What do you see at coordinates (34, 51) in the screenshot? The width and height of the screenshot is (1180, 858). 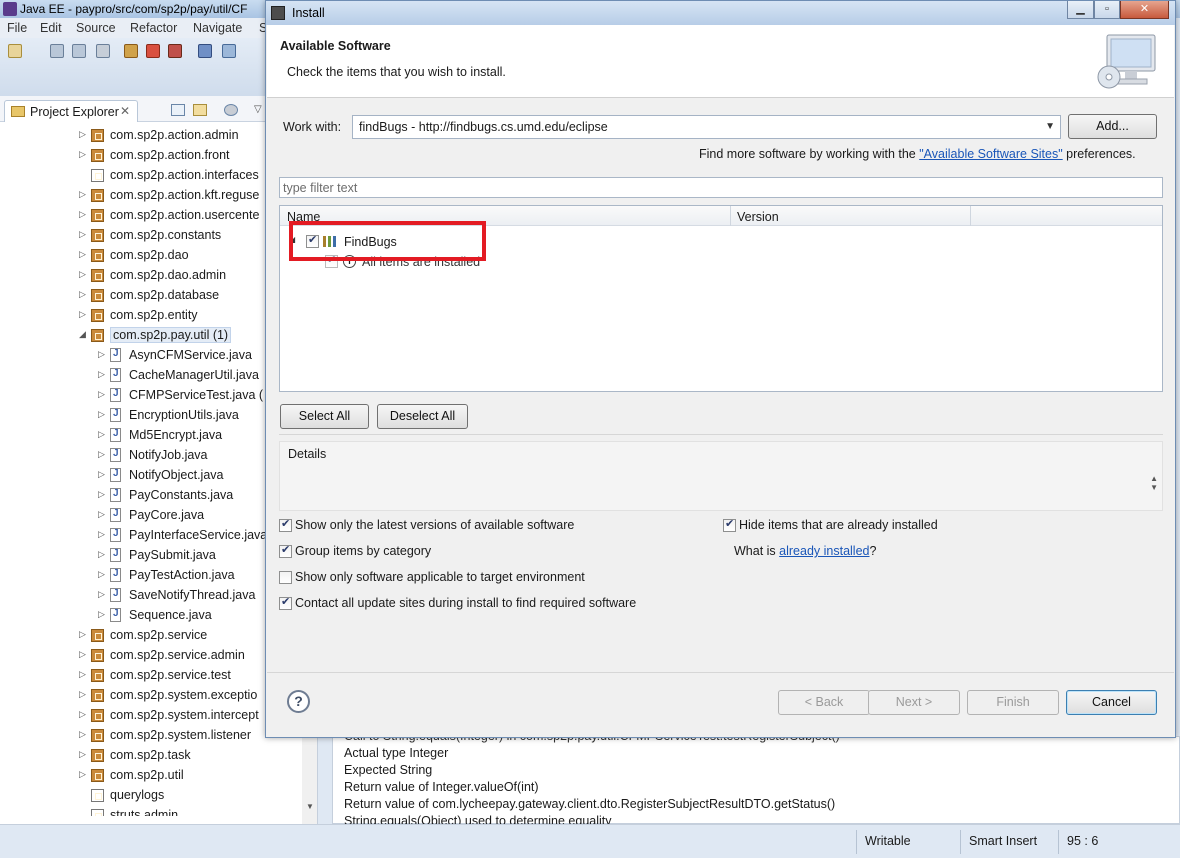 I see `chevron-down-icon` at bounding box center [34, 51].